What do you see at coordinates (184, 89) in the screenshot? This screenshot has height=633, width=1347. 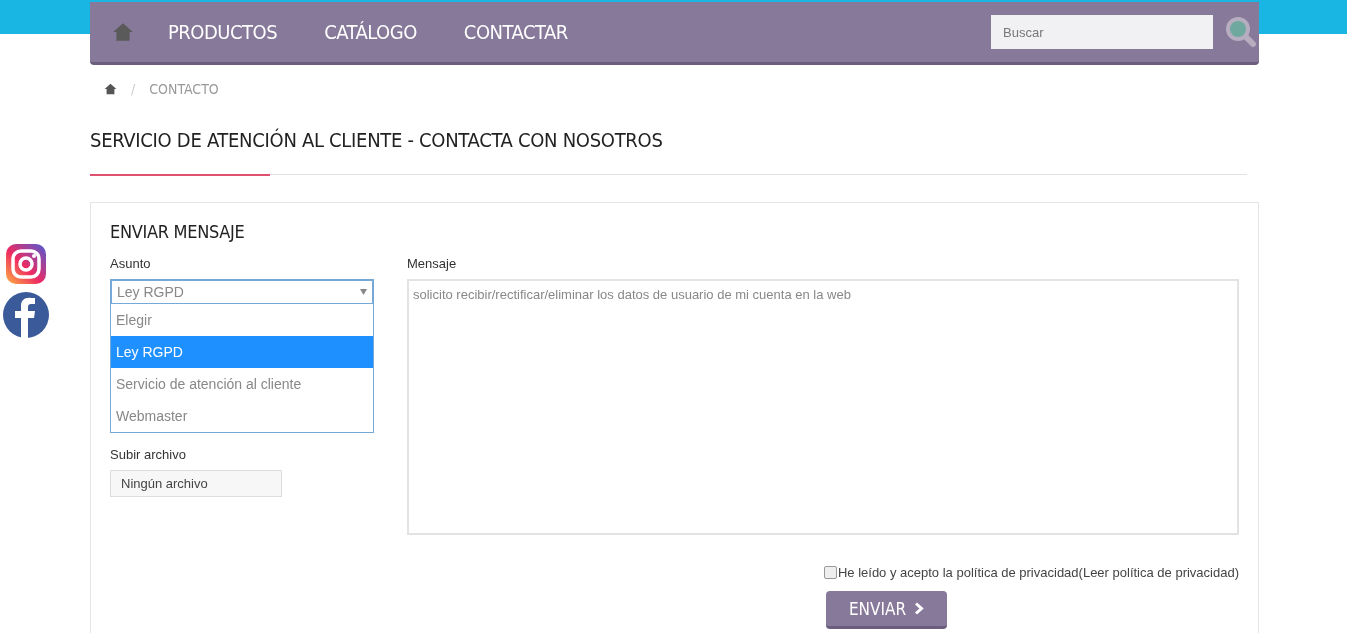 I see `breadcrumb-item: CONTACTO` at bounding box center [184, 89].